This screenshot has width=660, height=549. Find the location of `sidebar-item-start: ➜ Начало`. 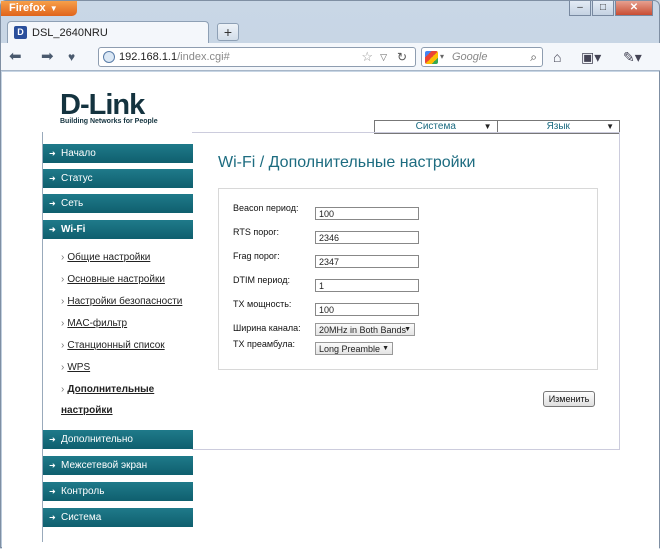

sidebar-item-start: ➜ Начало is located at coordinates (118, 153).